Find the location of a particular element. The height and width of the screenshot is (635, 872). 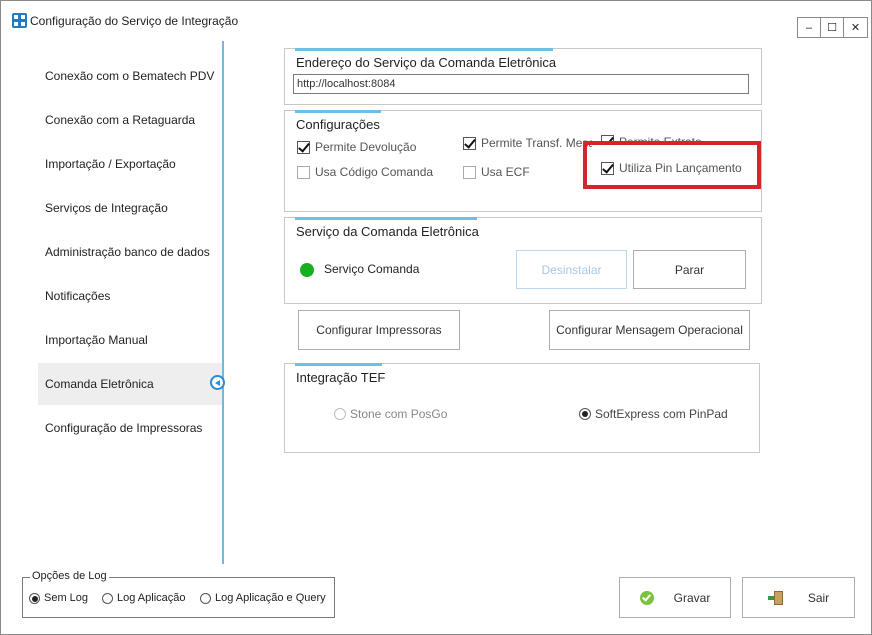

sidebar-divider is located at coordinates (223, 302).